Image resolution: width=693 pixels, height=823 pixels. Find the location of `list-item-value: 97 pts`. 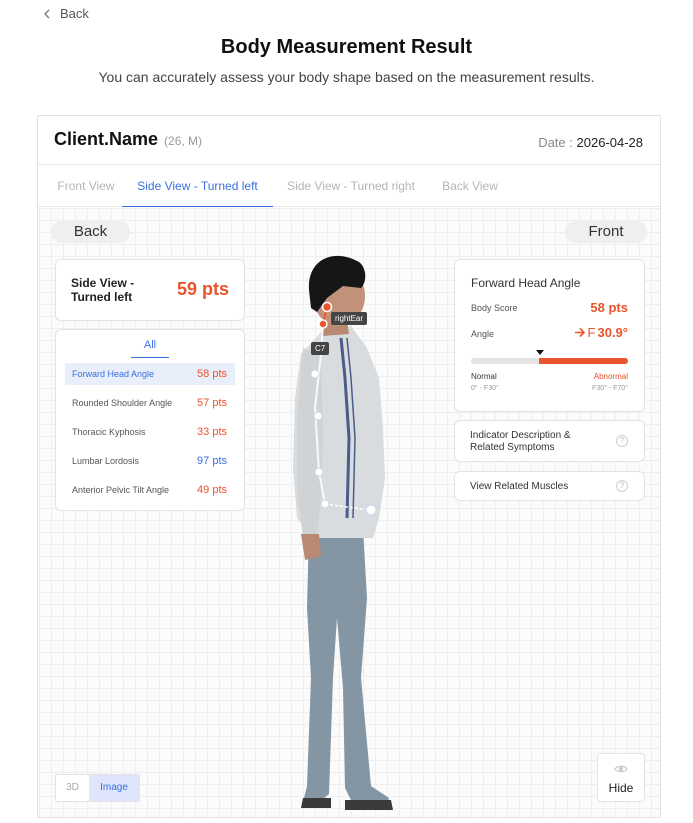

list-item-value: 97 pts is located at coordinates (212, 461).